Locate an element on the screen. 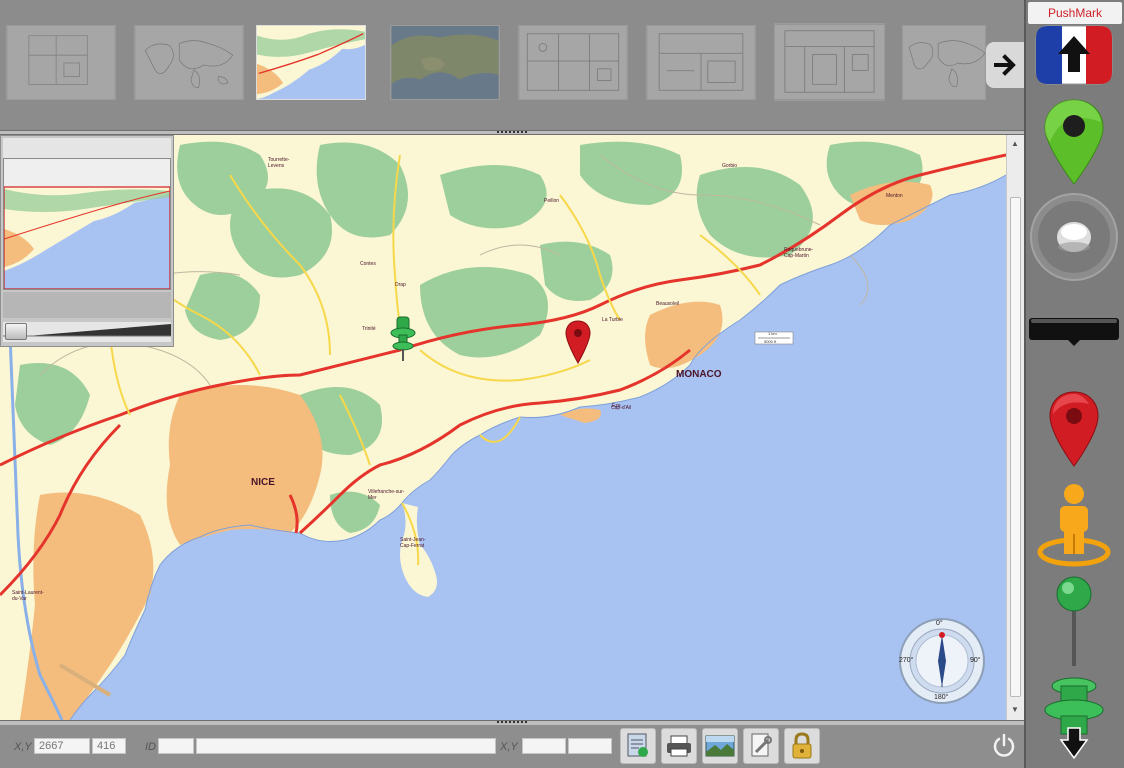 Image resolution: width=1124 pixels, height=768 pixels. next-thumbnails-button is located at coordinates (1005, 65).